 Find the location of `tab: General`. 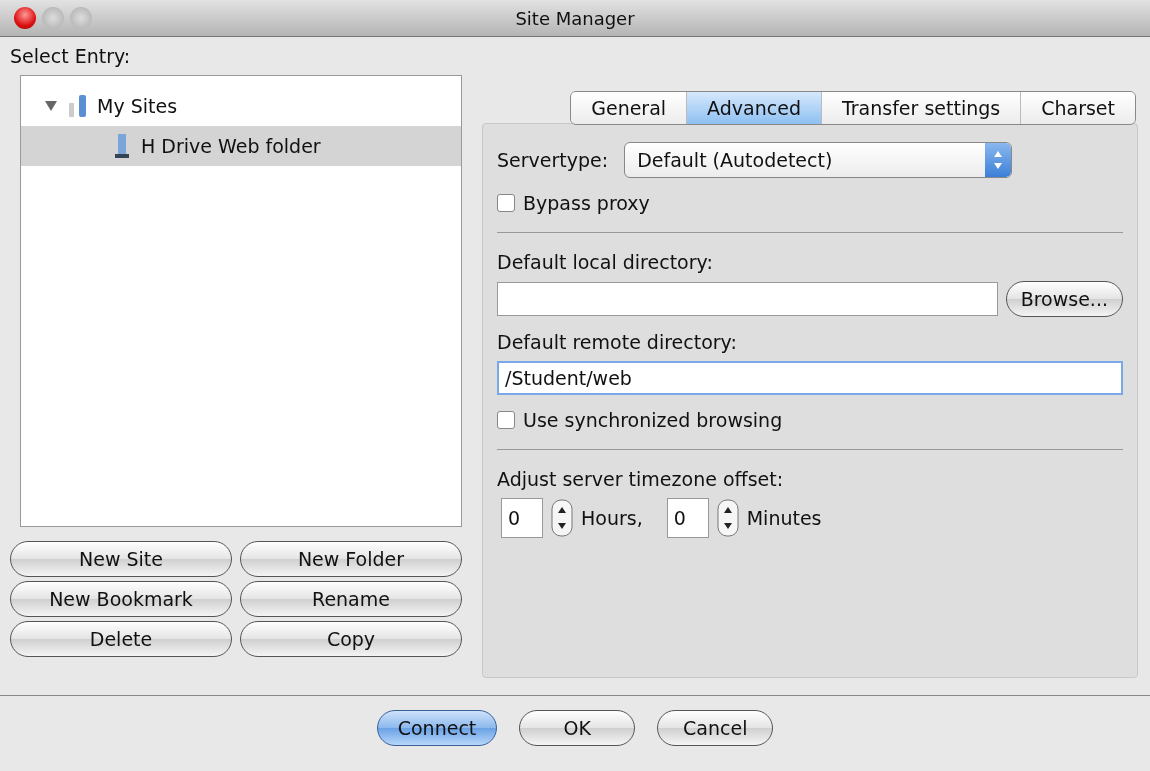

tab: General is located at coordinates (629, 108).